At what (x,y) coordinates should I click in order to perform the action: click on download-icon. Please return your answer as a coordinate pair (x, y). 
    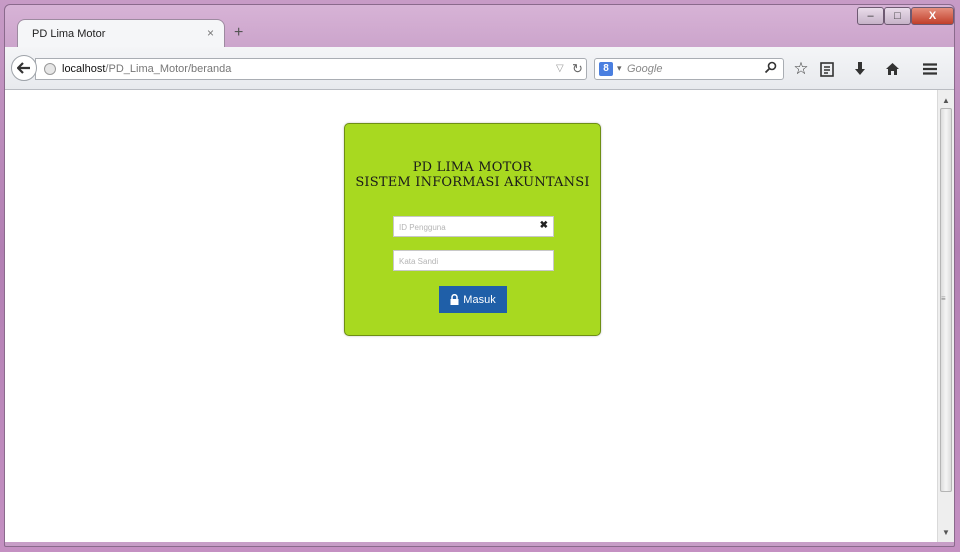
    Looking at the image, I should click on (860, 69).